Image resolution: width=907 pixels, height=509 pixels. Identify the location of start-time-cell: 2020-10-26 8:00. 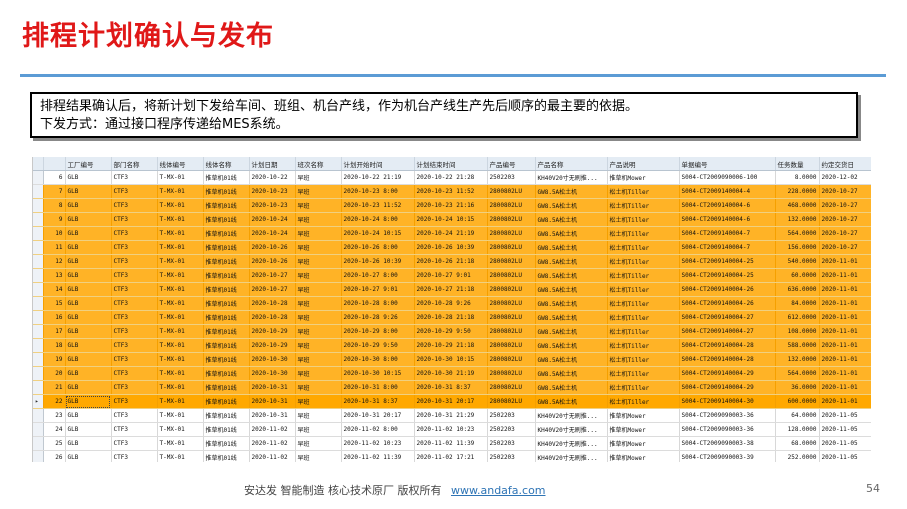
(378, 247).